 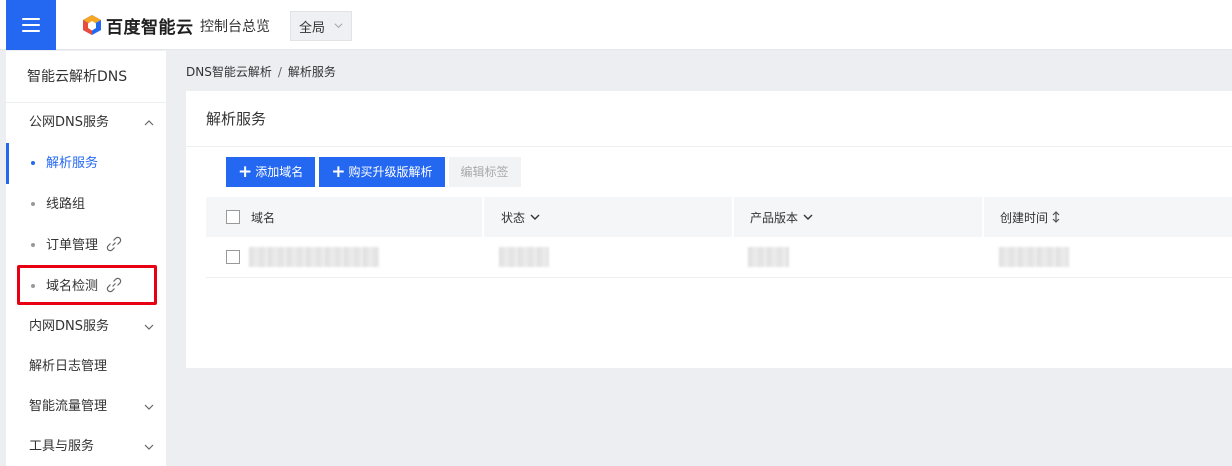 What do you see at coordinates (72, 163) in the screenshot?
I see `sidebar-item-label: 解析服务` at bounding box center [72, 163].